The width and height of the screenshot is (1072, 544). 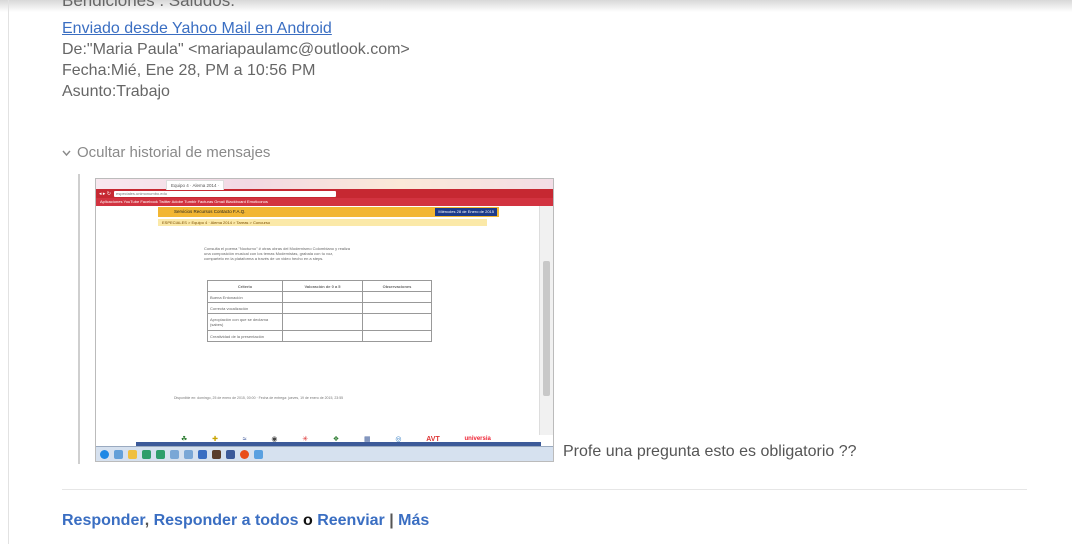 I want to click on quote-bar, so click(x=79, y=319).